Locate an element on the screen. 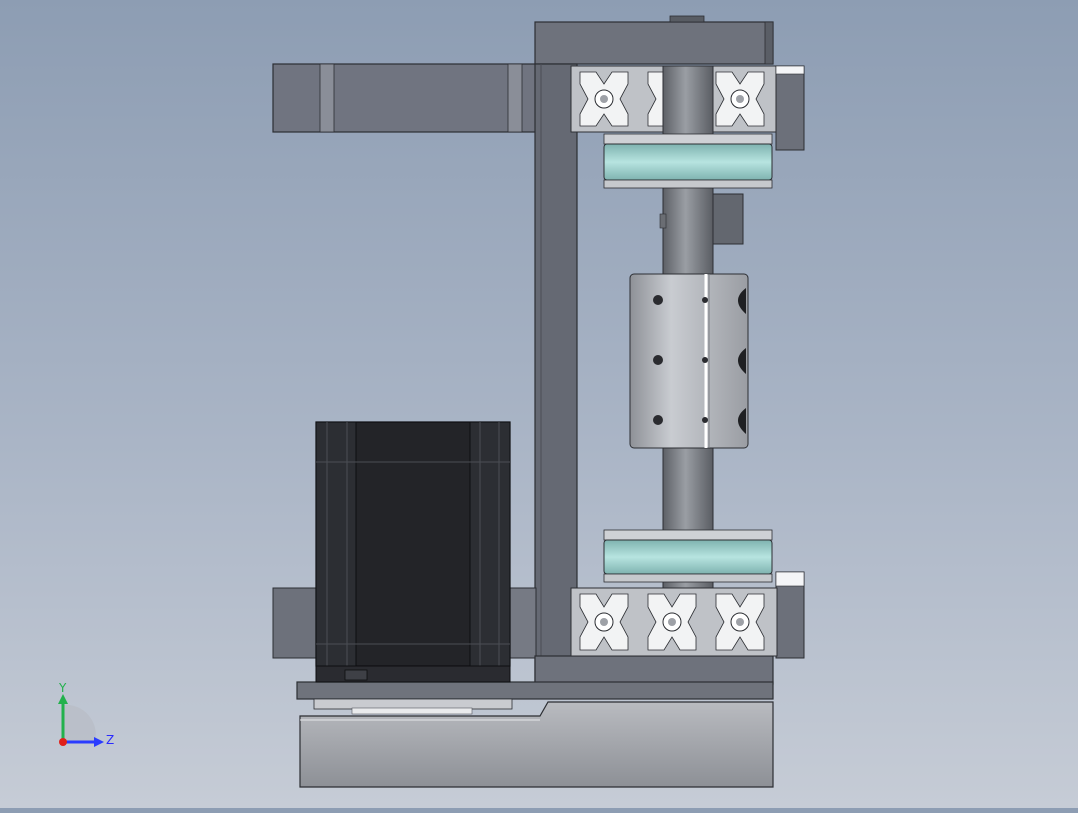  bottom-extrusion is located at coordinates (674, 622).